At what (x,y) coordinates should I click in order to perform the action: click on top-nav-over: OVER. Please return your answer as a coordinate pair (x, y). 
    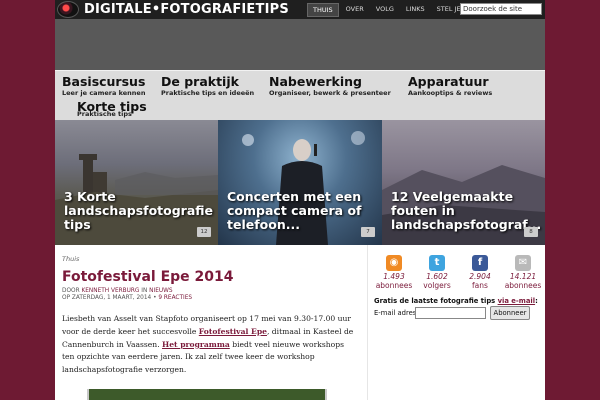
    Looking at the image, I should click on (355, 10).